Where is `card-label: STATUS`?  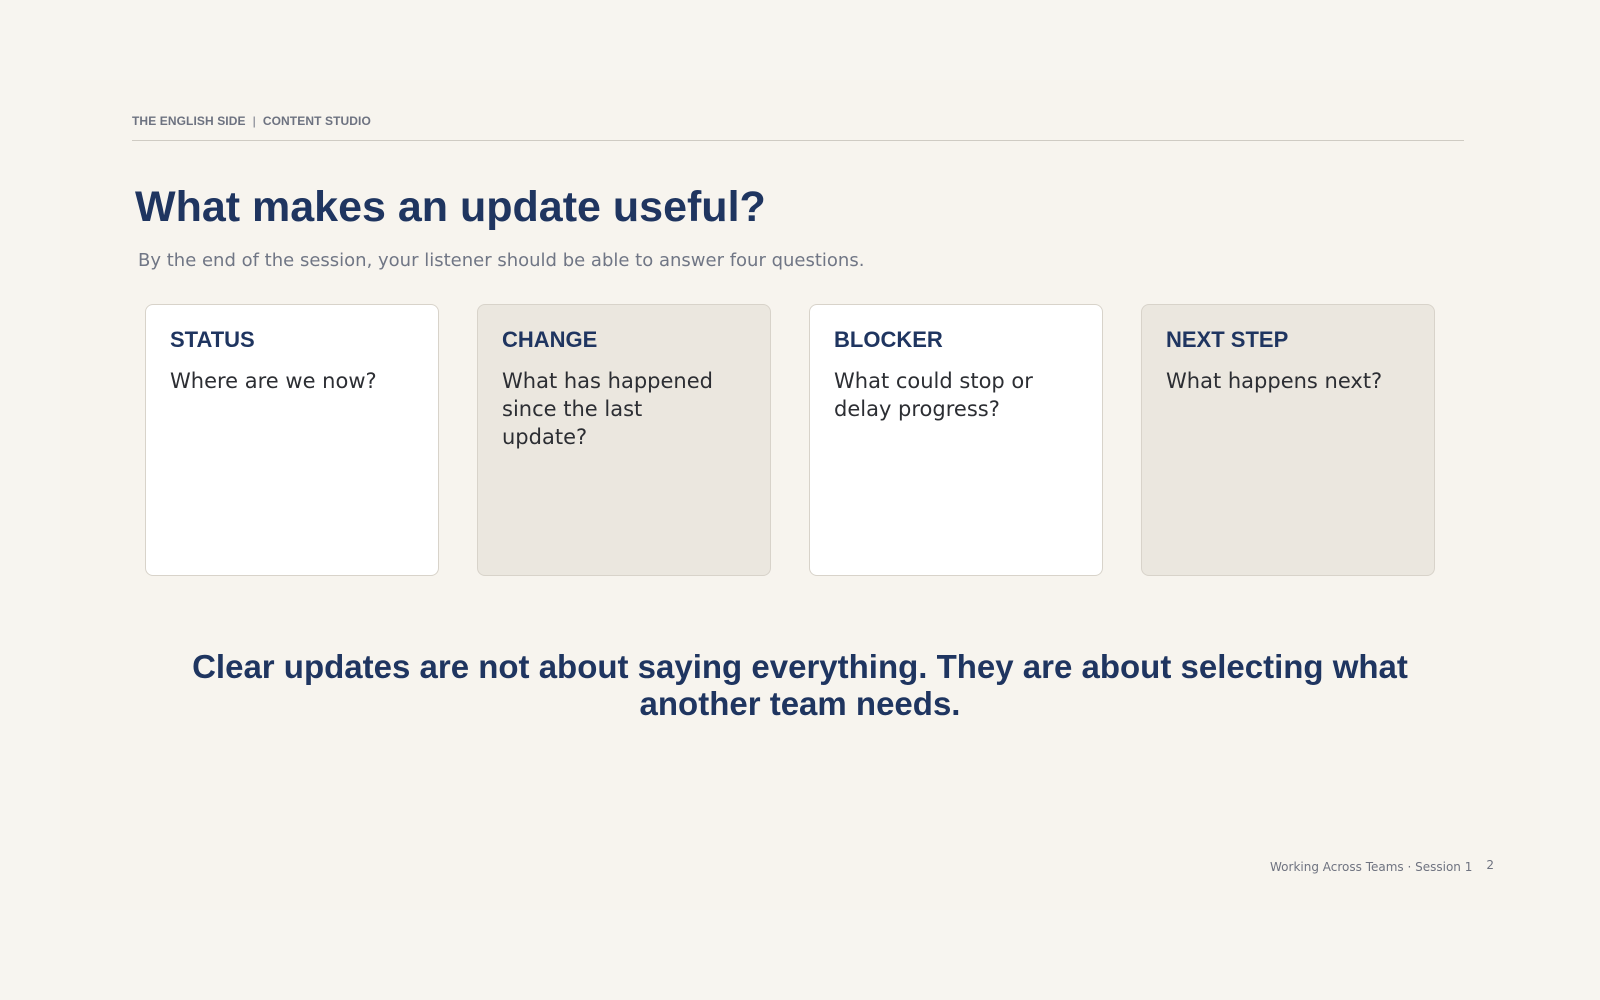
card-label: STATUS is located at coordinates (212, 339).